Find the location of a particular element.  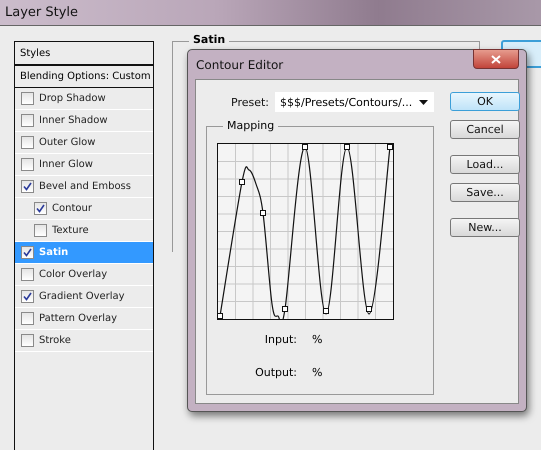

dialog-button: Cancel is located at coordinates (485, 129).